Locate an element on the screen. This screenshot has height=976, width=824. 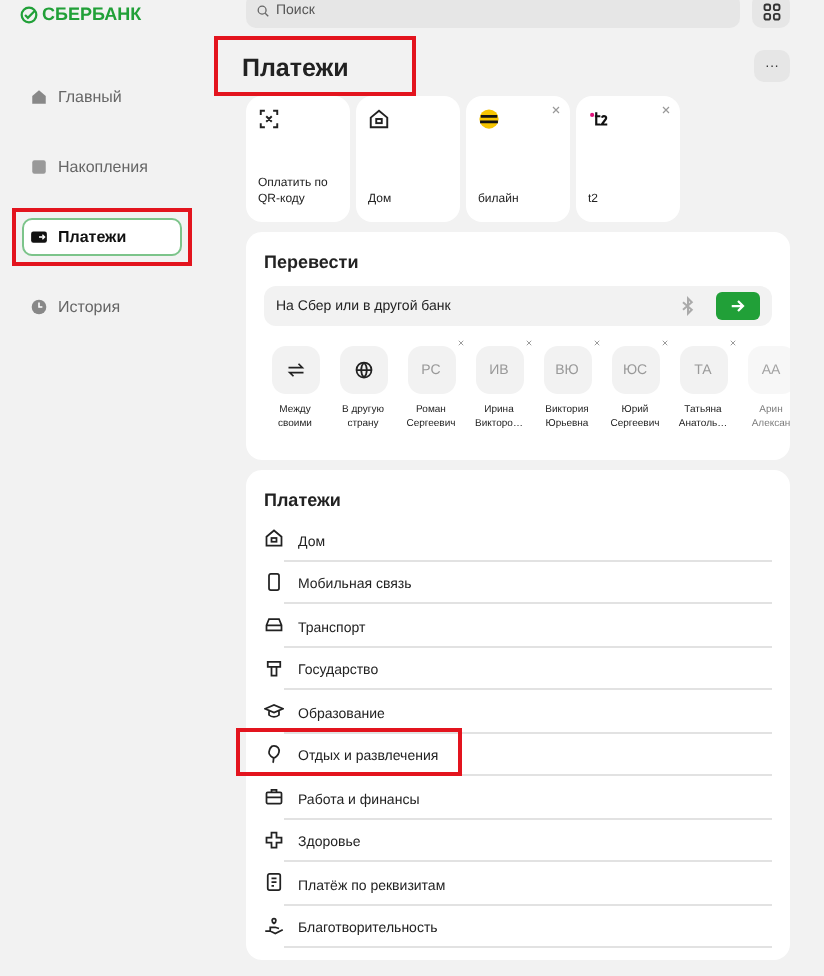
send-button is located at coordinates (738, 306).